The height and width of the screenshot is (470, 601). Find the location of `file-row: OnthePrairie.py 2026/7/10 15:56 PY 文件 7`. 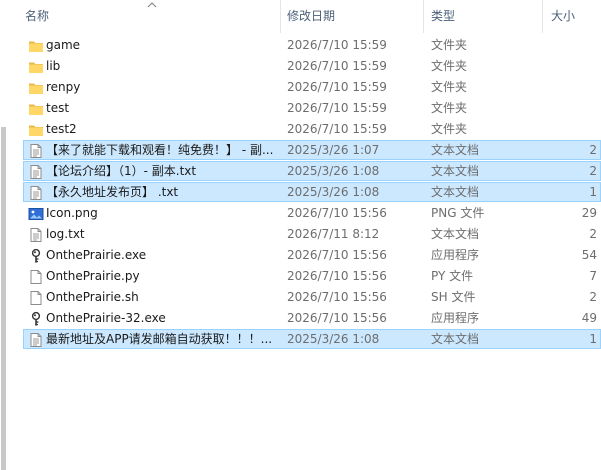

file-row: OnthePrairie.py 2026/7/10 15:56 PY 文件 7 is located at coordinates (312, 276).